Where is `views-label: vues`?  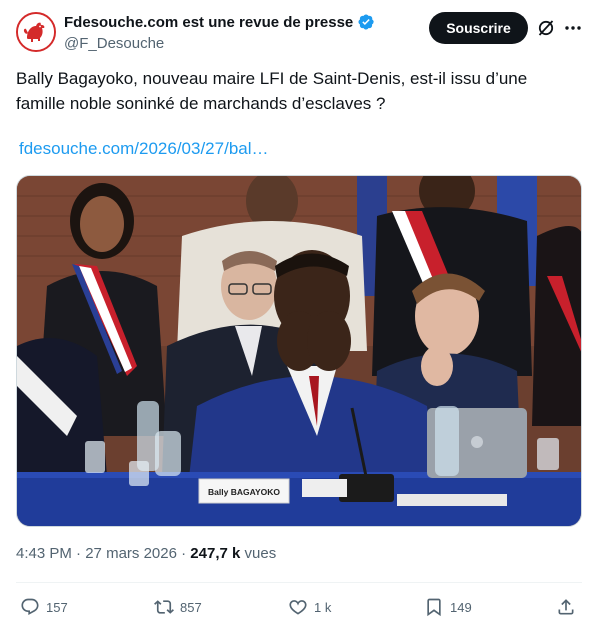
views-label: vues is located at coordinates (260, 553).